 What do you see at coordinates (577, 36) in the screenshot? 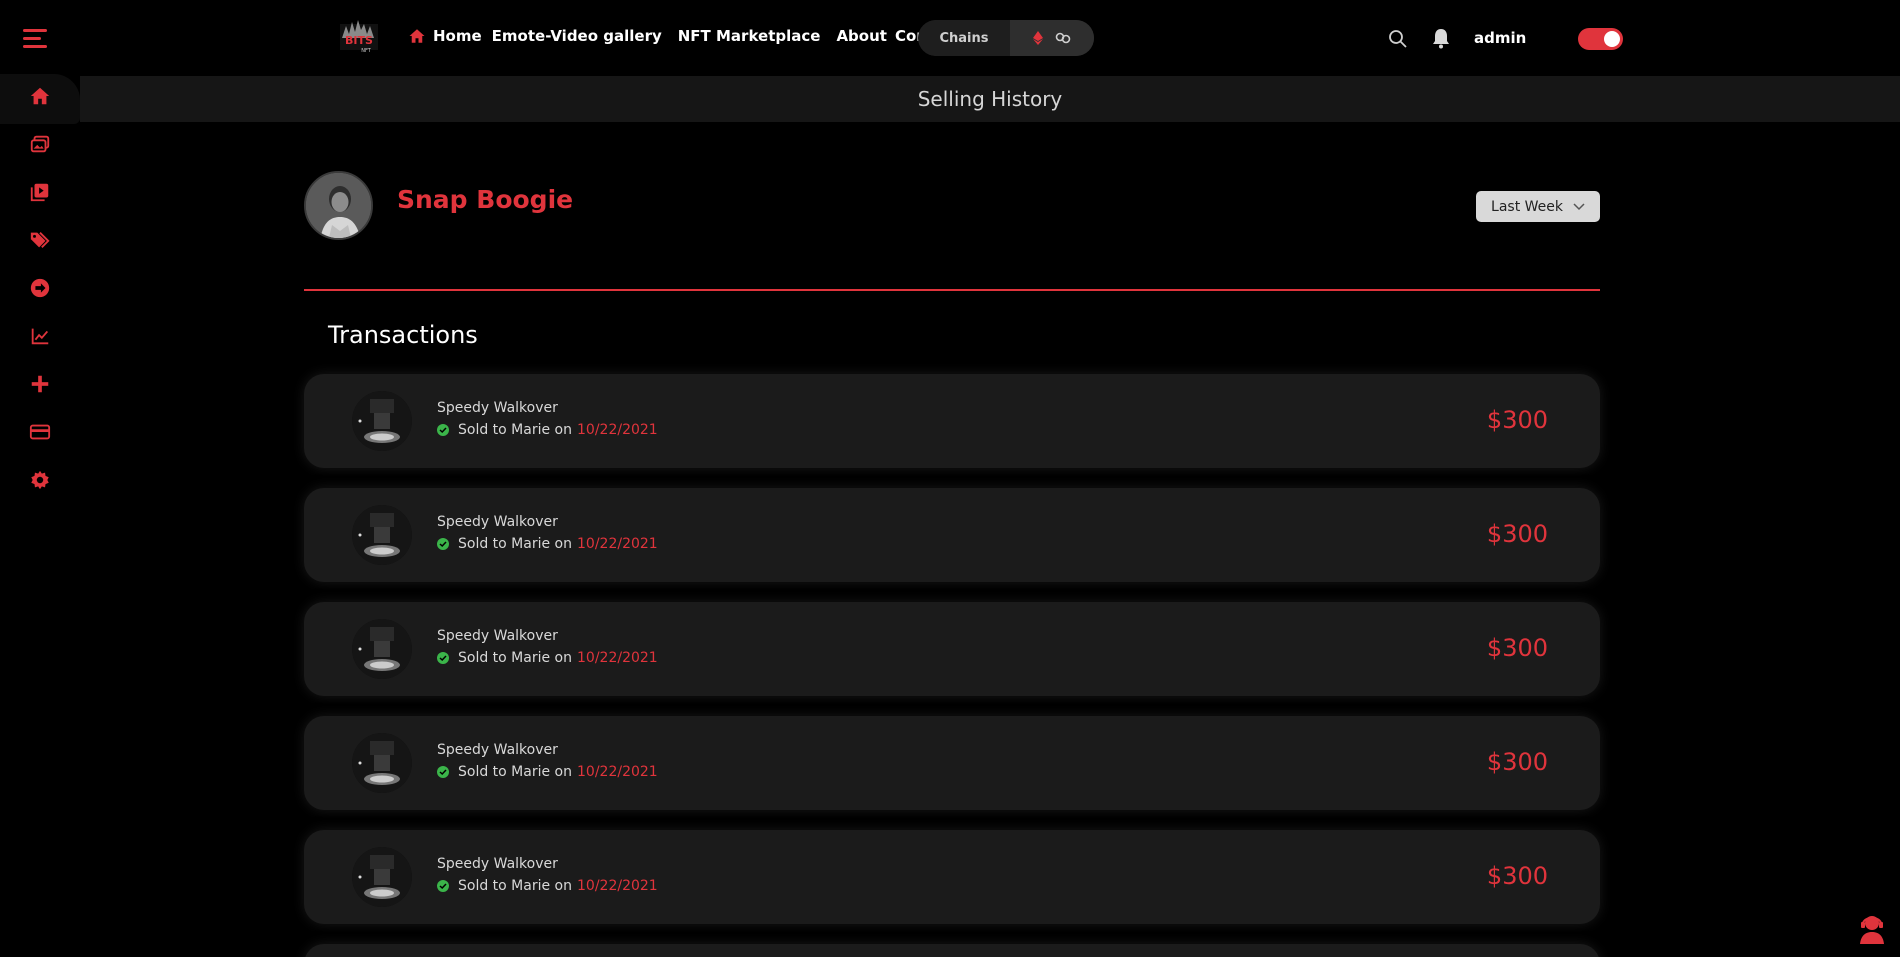
I see `nav-emote-video-gallery: Emote-Video gallery` at bounding box center [577, 36].